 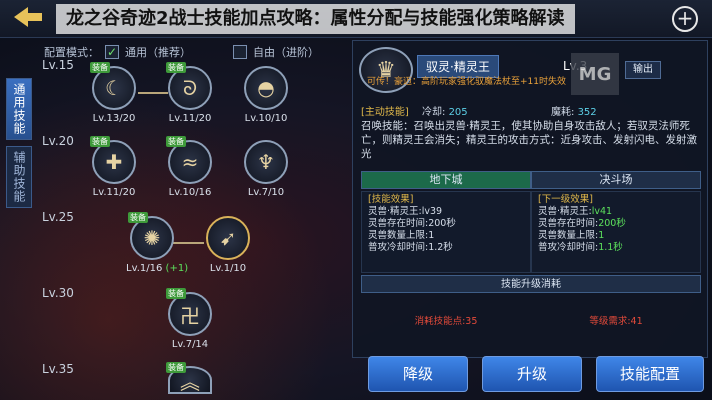 I want to click on level-requirement: 等级需求:41, so click(x=616, y=321).